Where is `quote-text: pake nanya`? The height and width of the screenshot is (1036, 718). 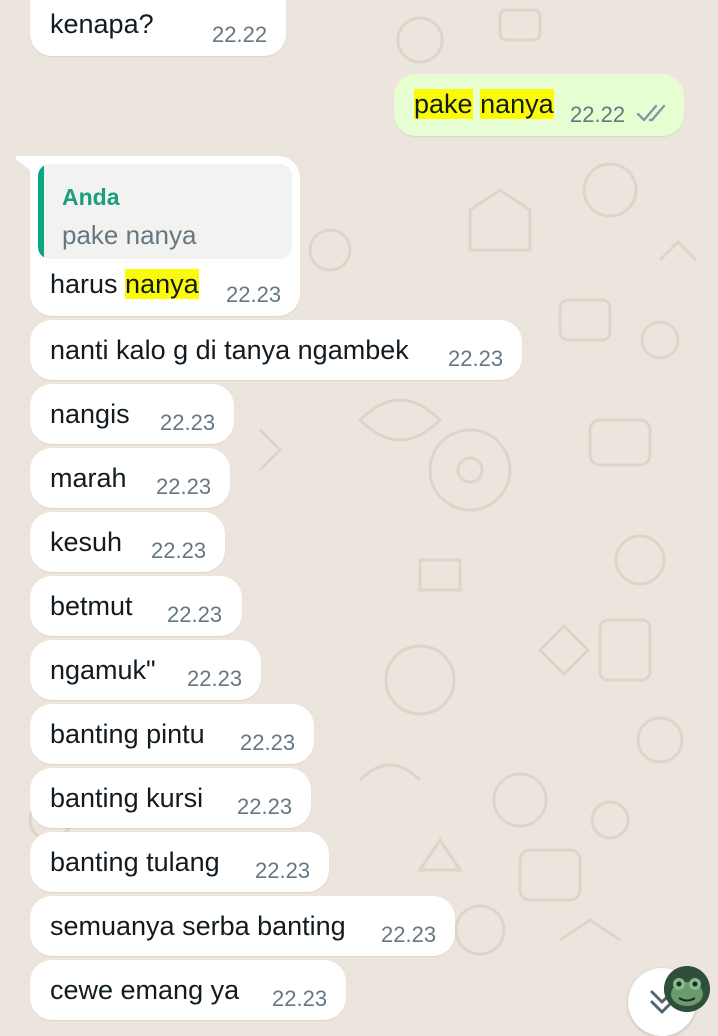
quote-text: pake nanya is located at coordinates (129, 235).